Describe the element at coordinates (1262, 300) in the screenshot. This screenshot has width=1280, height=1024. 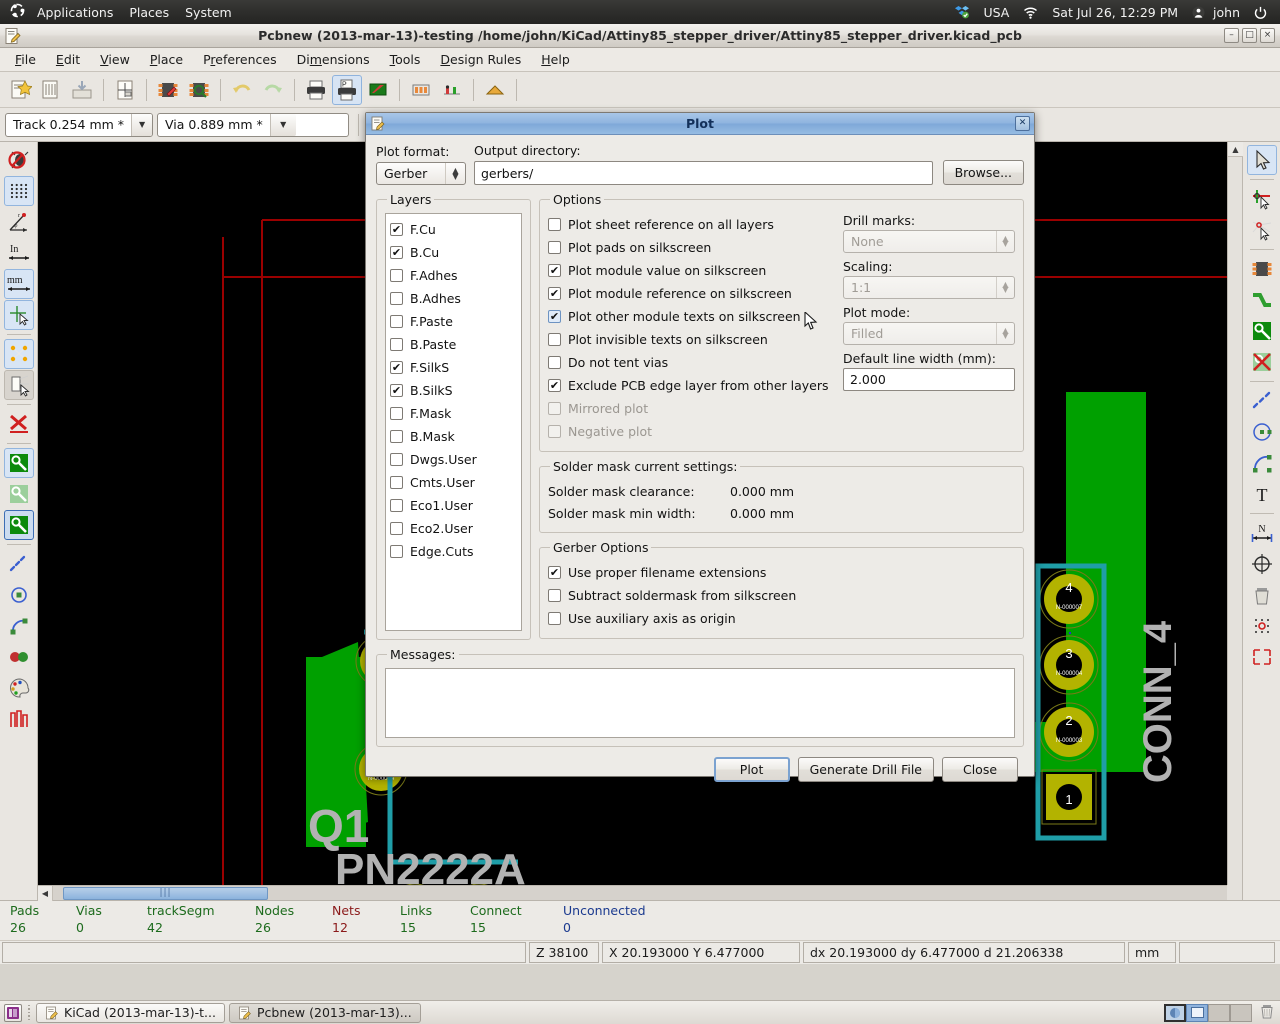
I see `track-icon` at that location.